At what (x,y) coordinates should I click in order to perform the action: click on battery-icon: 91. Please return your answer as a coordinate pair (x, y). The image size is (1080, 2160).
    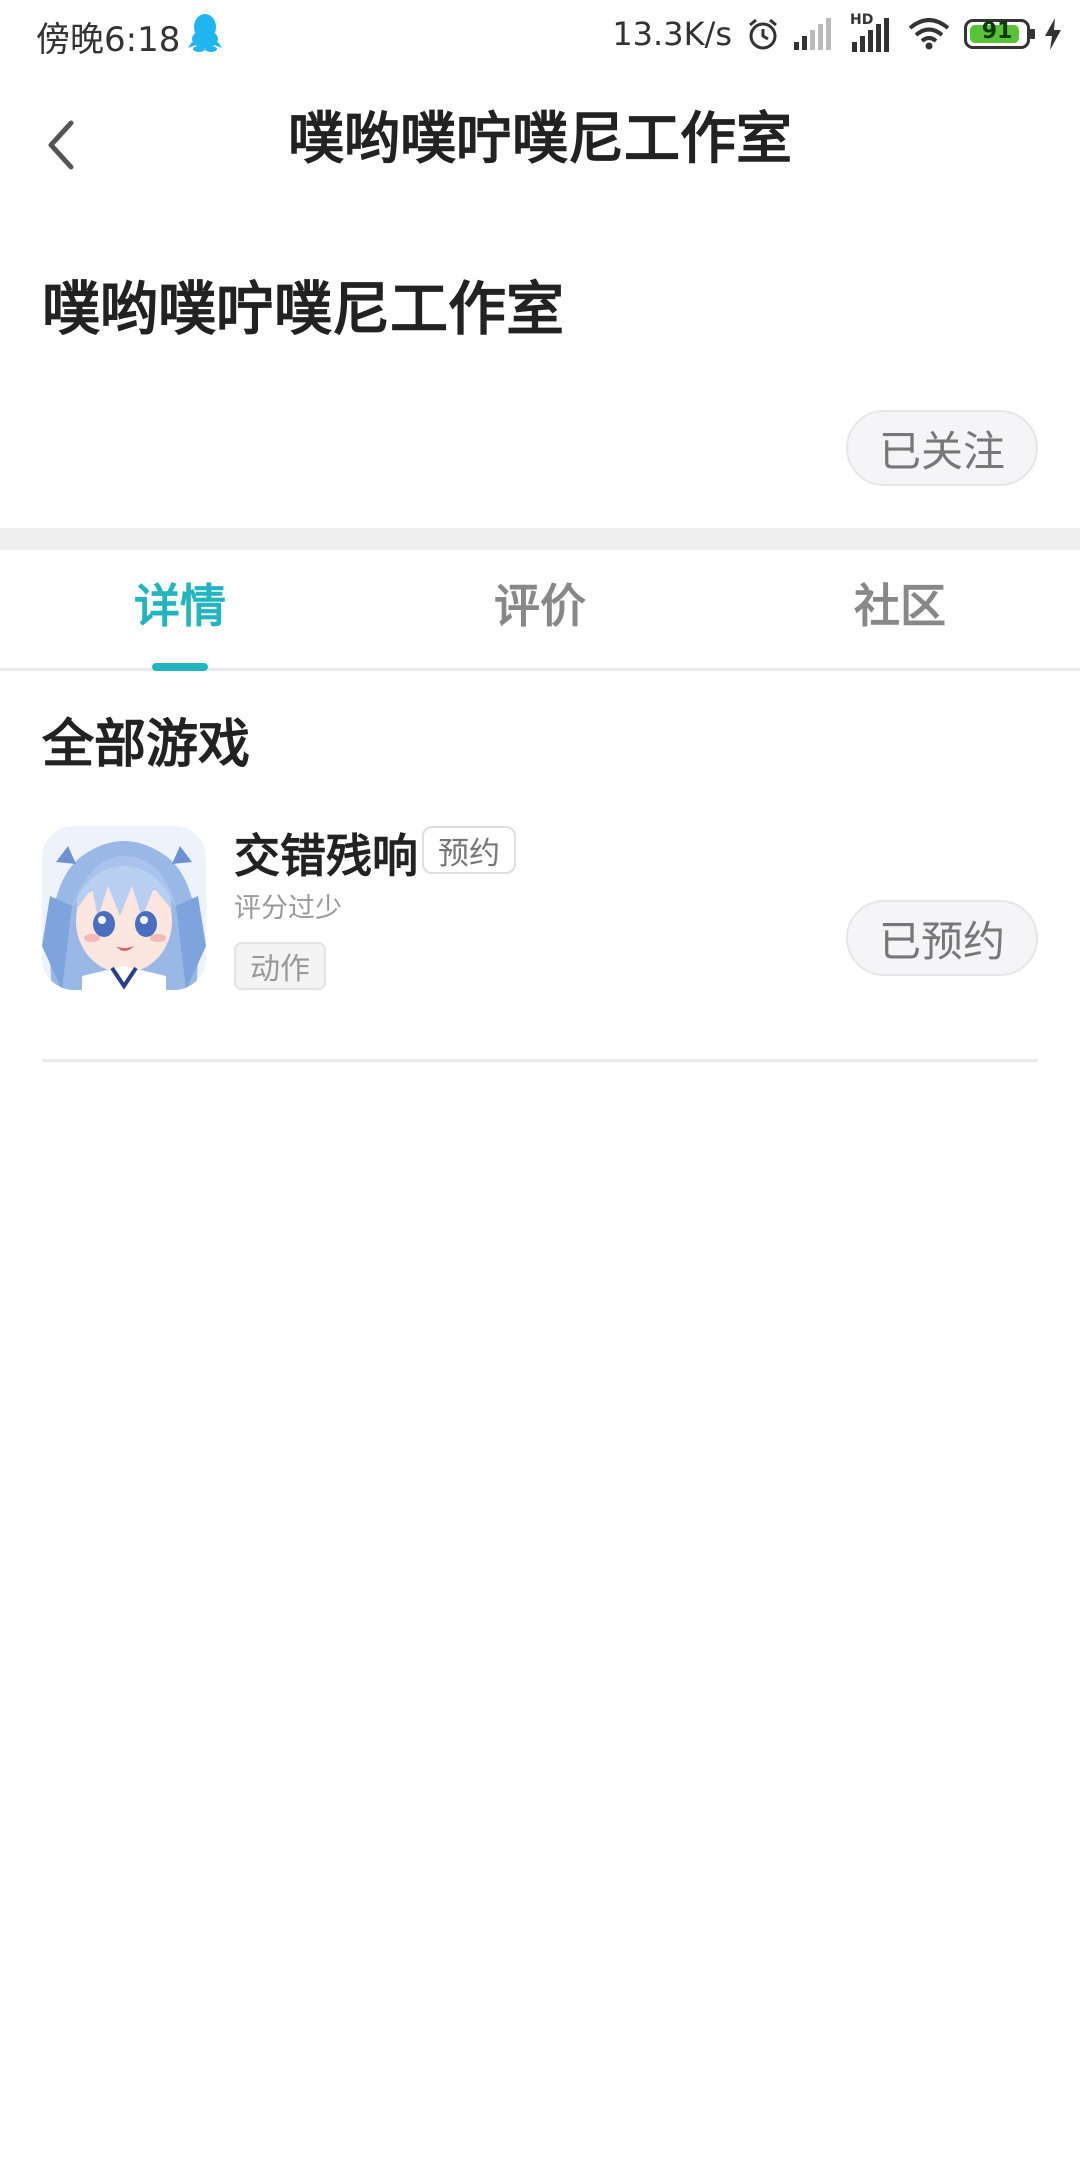
    Looking at the image, I should click on (999, 34).